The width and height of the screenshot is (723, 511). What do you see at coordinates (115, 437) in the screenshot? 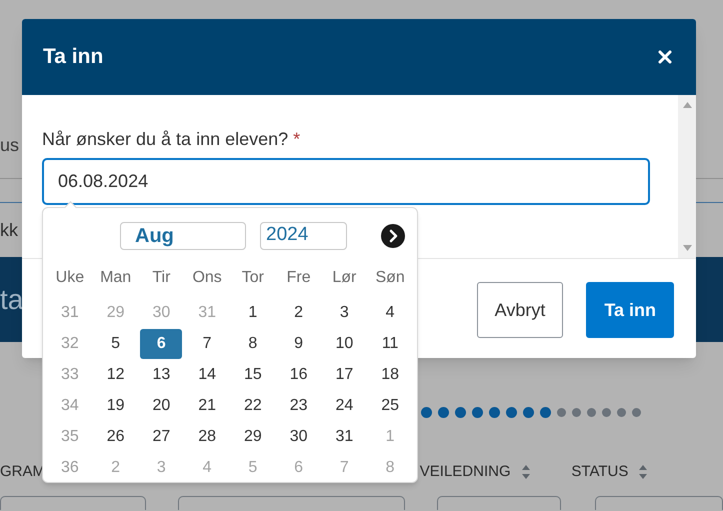
I see `calendar-day: 26` at bounding box center [115, 437].